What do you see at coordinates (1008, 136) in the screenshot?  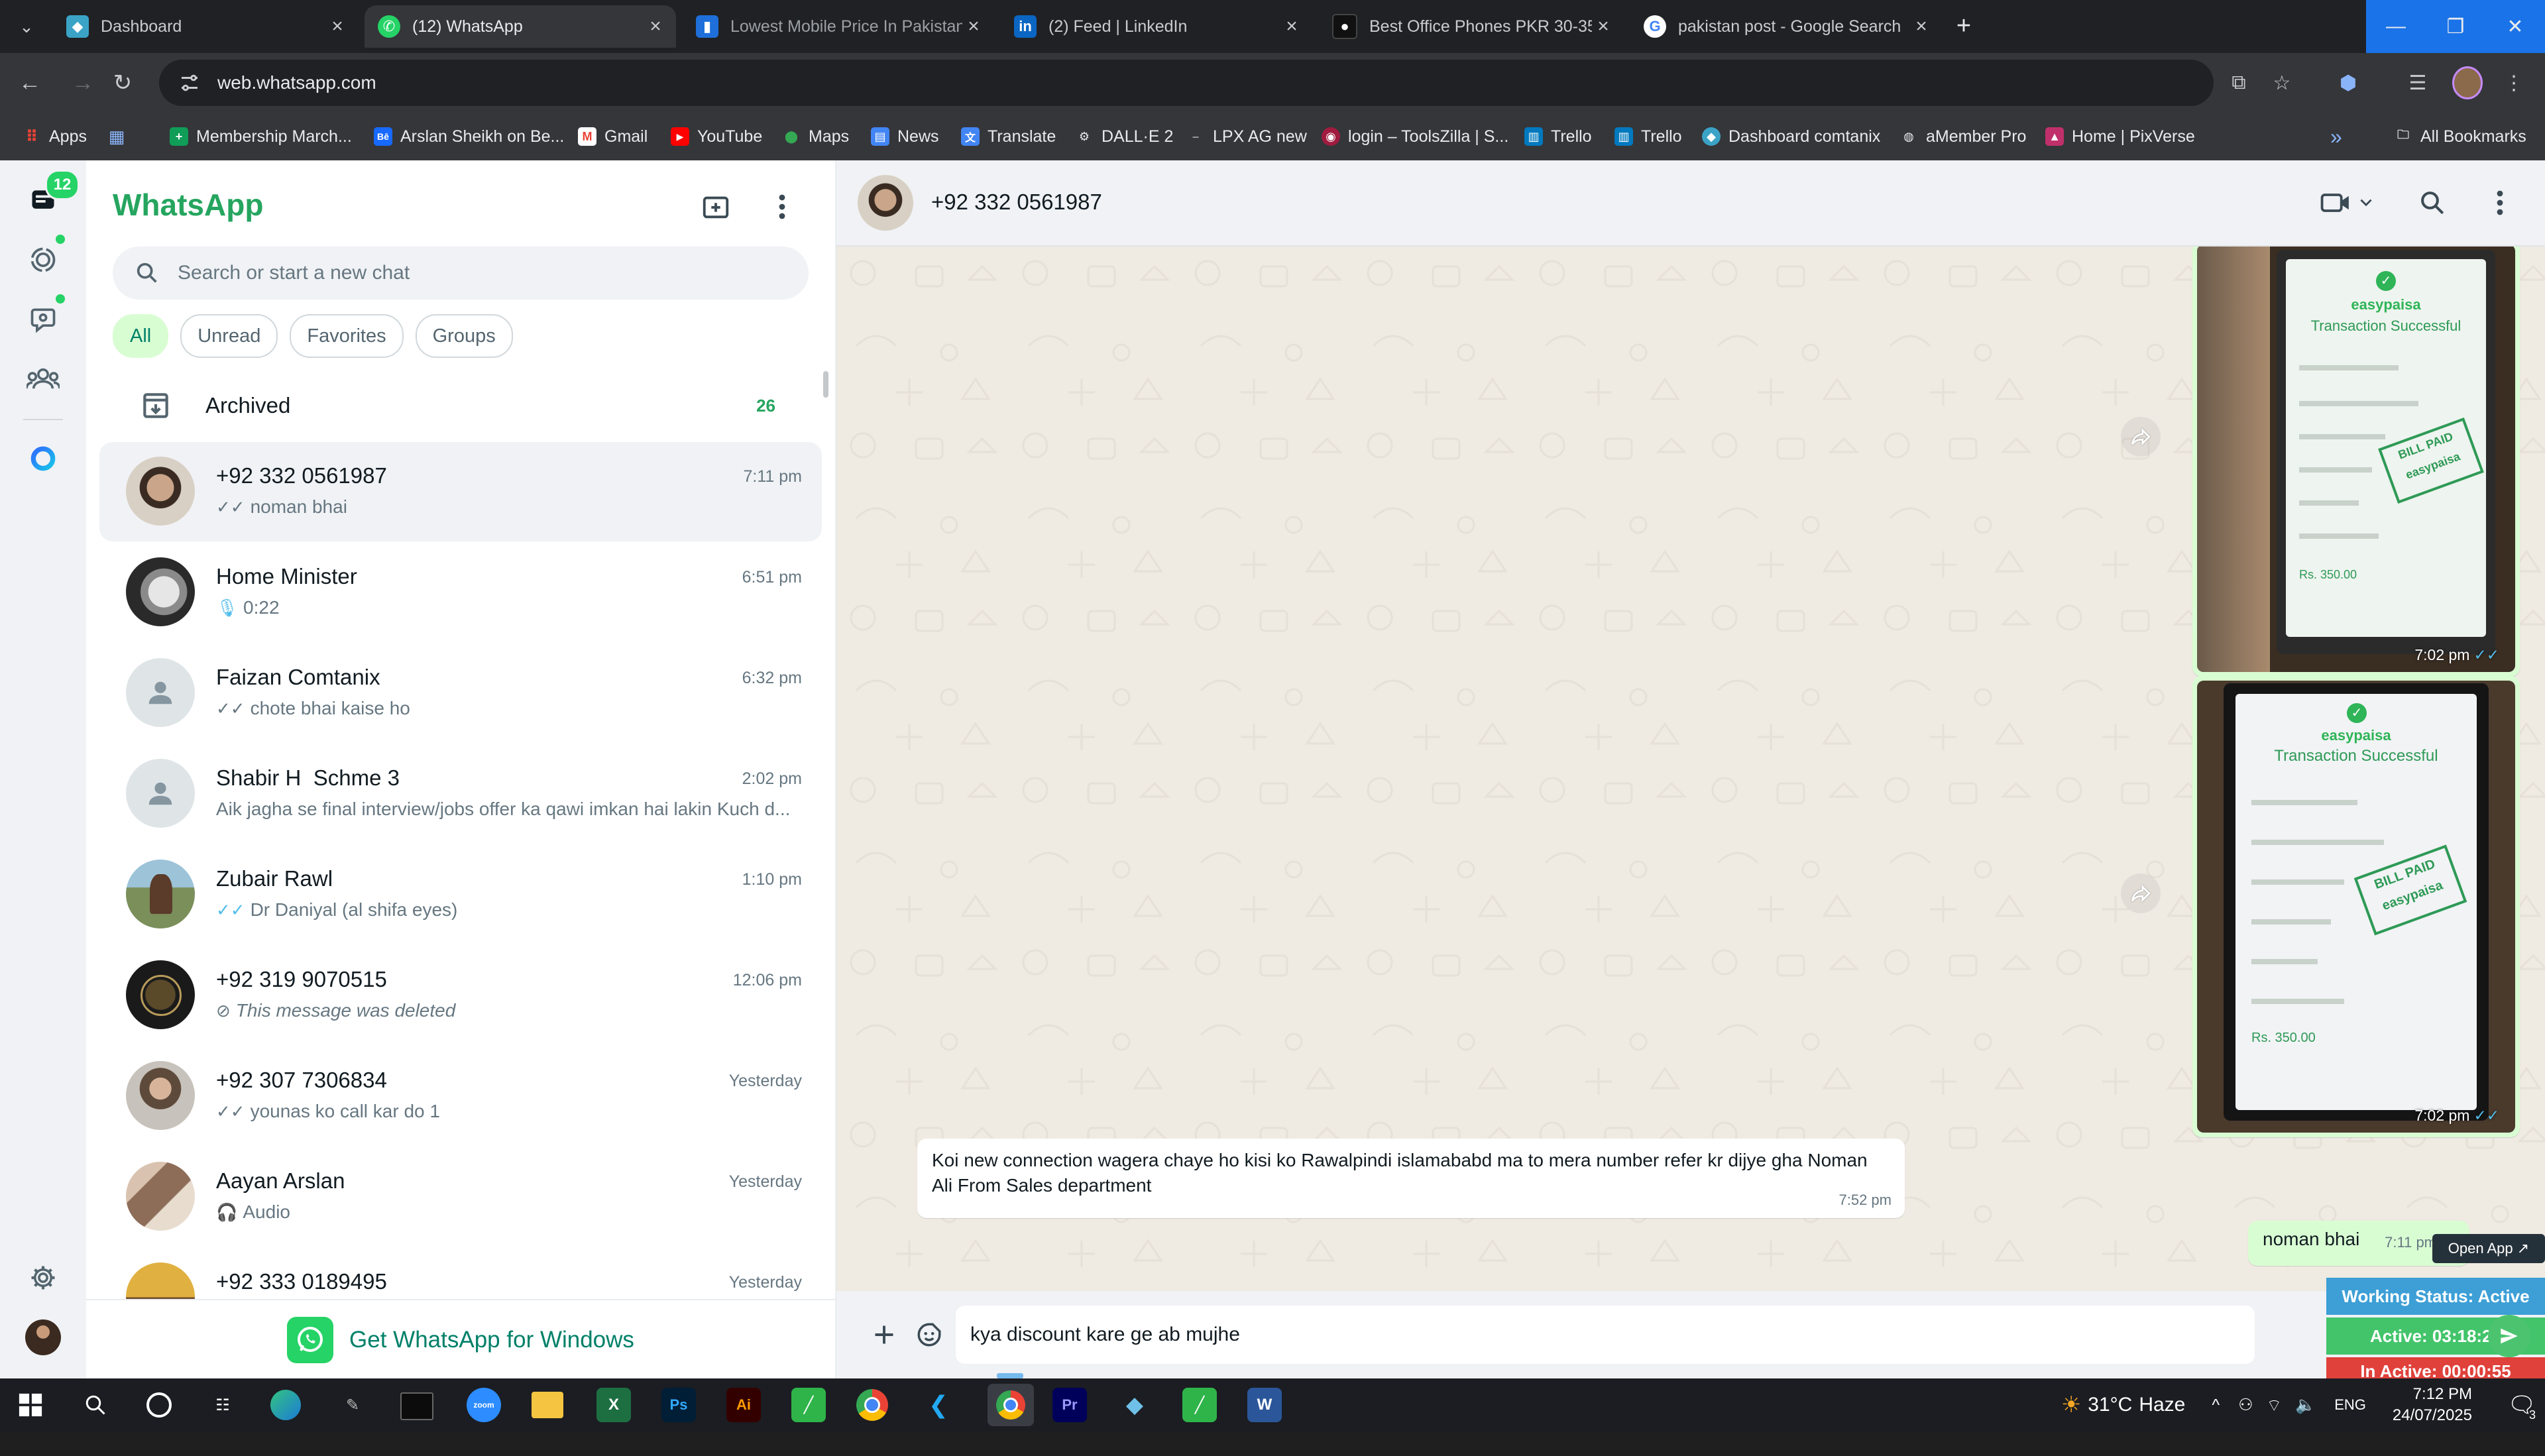 I see `bookmark-translate: 文 Translate` at bounding box center [1008, 136].